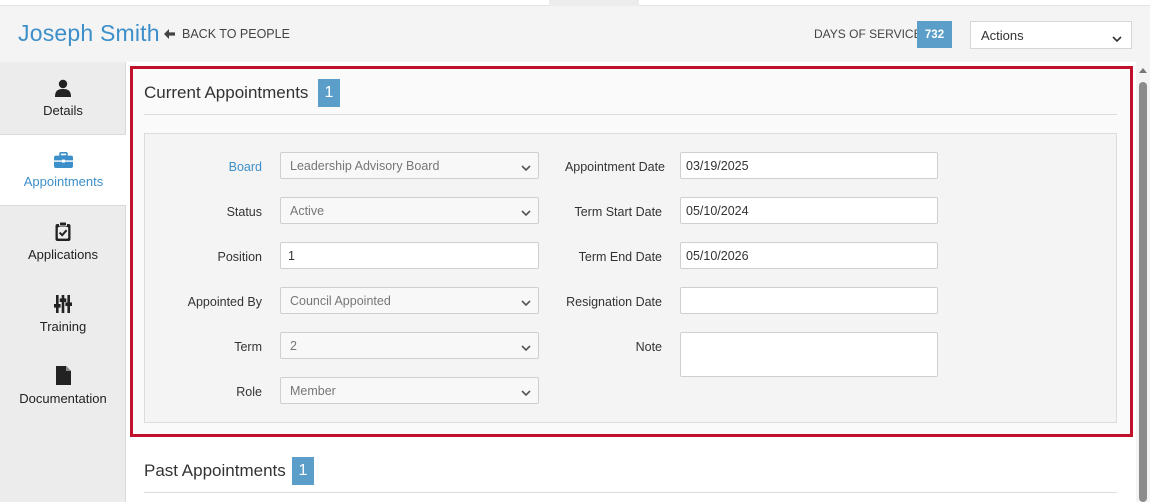  I want to click on position-label: Position, so click(239, 257).